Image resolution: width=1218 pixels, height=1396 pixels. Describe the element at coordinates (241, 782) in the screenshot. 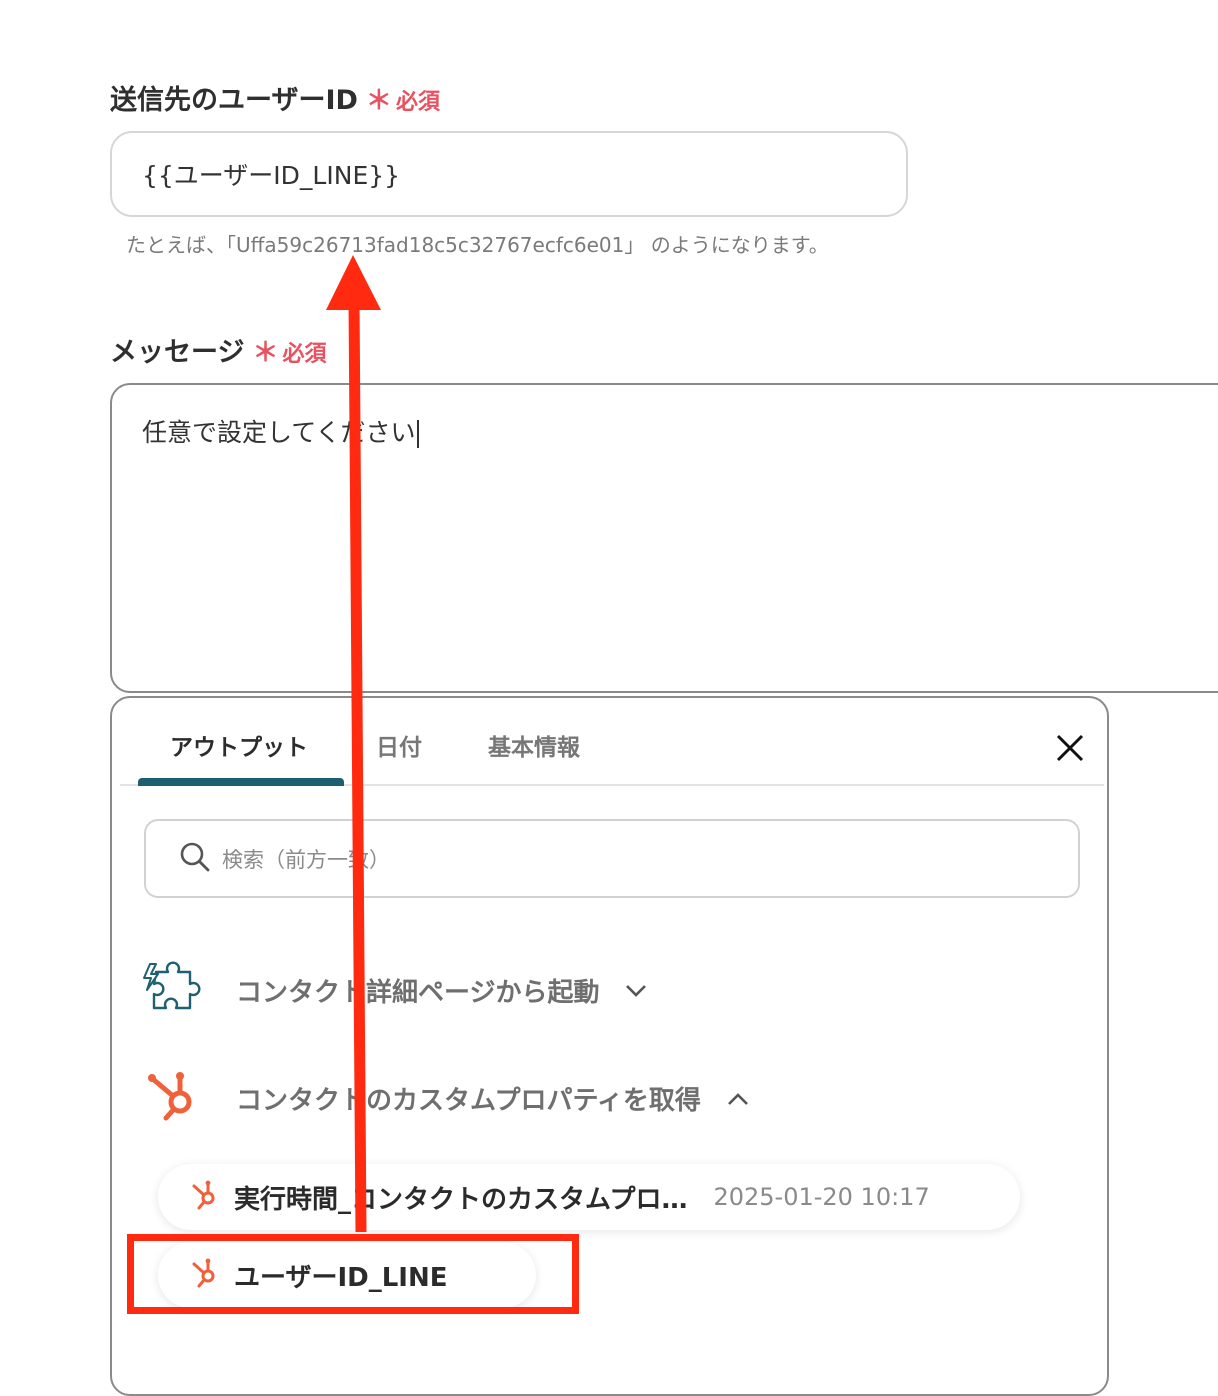

I see `tab-active-underline` at that location.